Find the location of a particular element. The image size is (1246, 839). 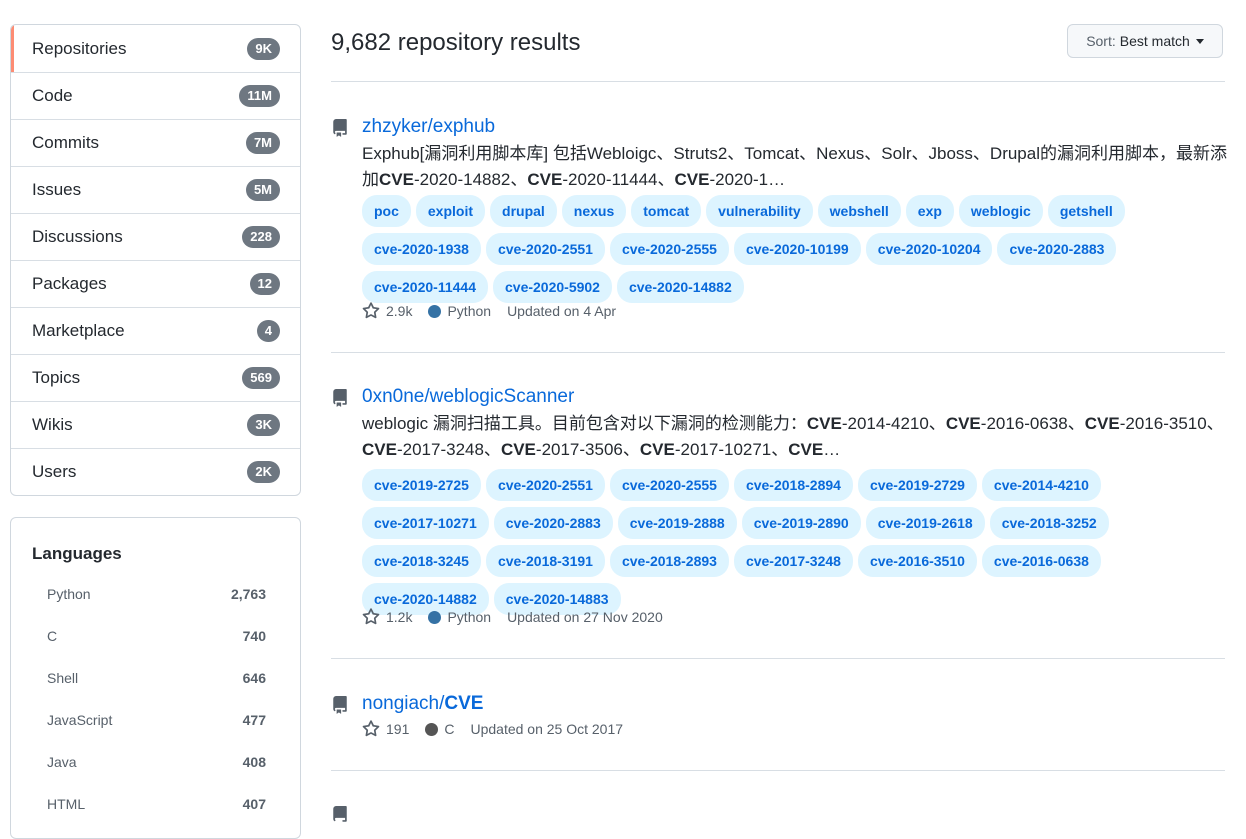

nav-item-label: Code is located at coordinates (52, 95).